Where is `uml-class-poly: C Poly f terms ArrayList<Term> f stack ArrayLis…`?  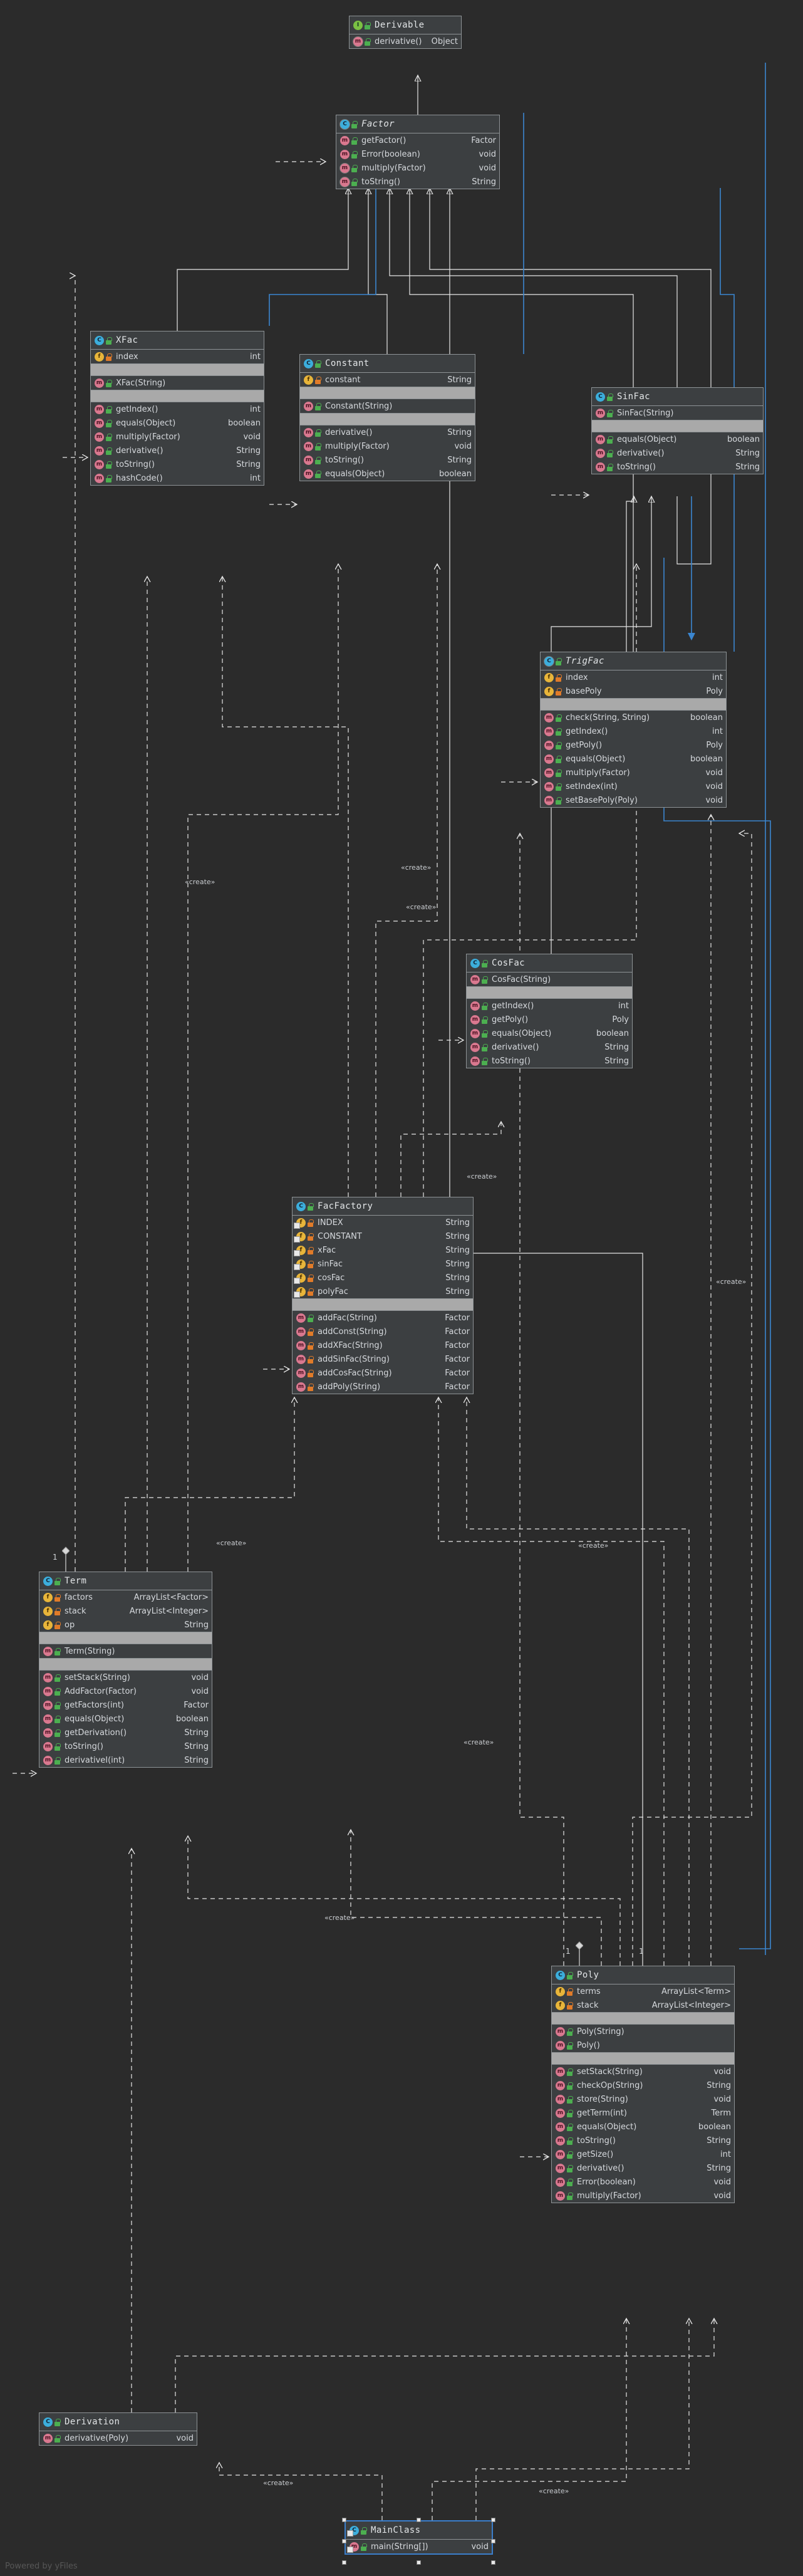 uml-class-poly: C Poly f terms ArrayList<Term> f stack ArrayLis… is located at coordinates (643, 2084).